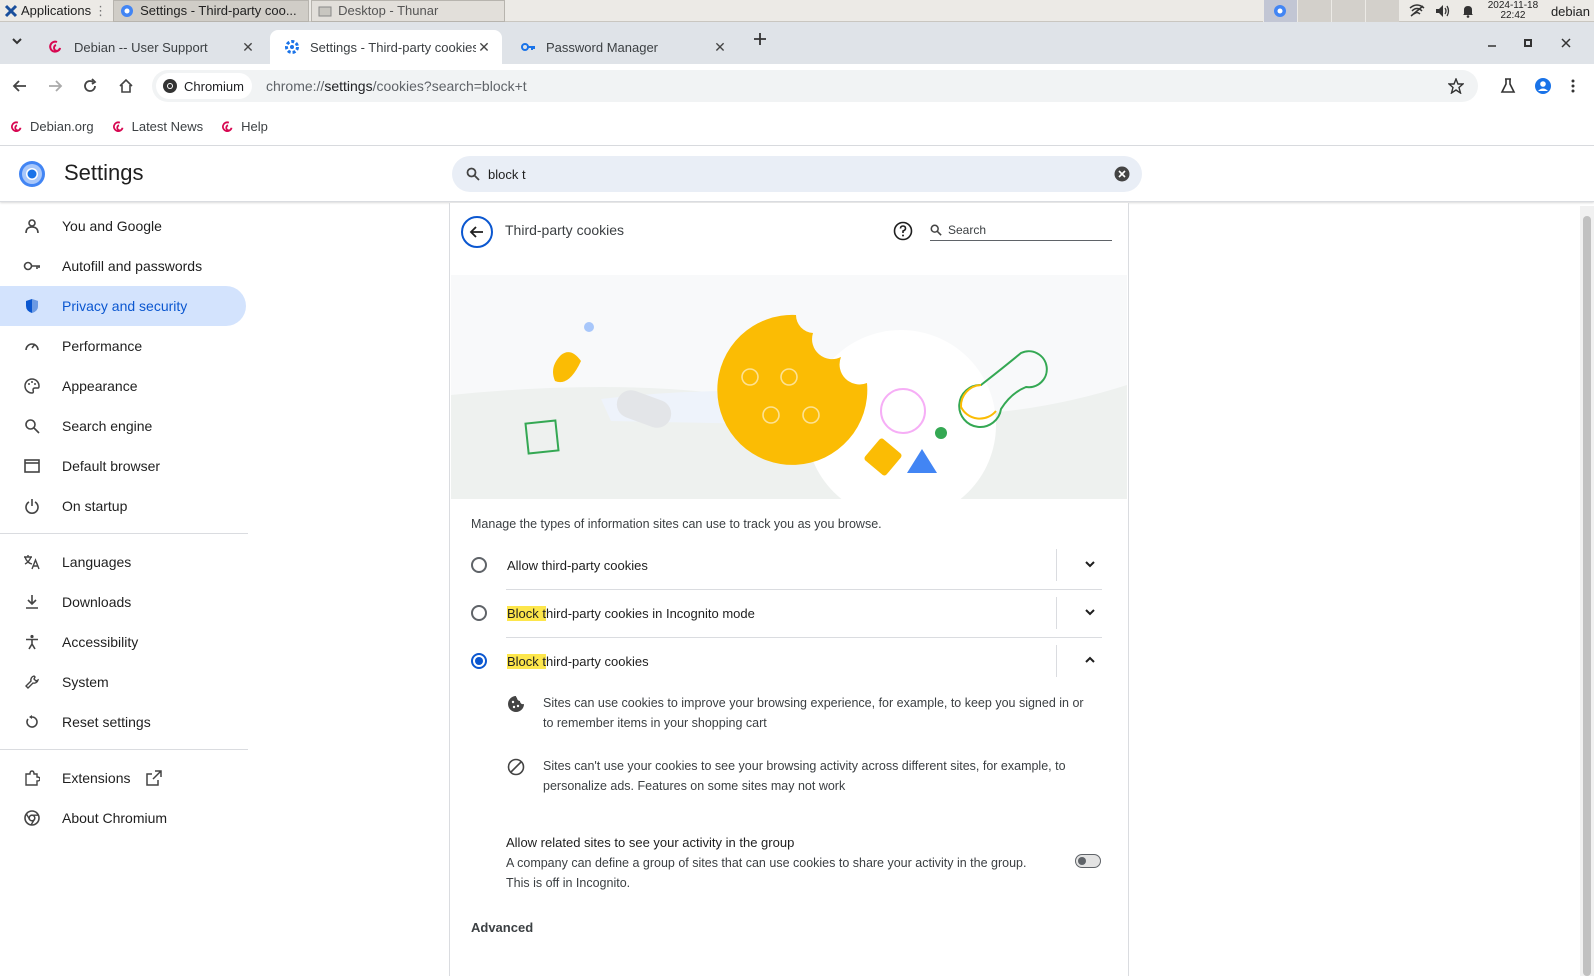 This screenshot has width=1594, height=976. I want to click on sidebar-item-autofill: Autofill and passwords, so click(124, 266).